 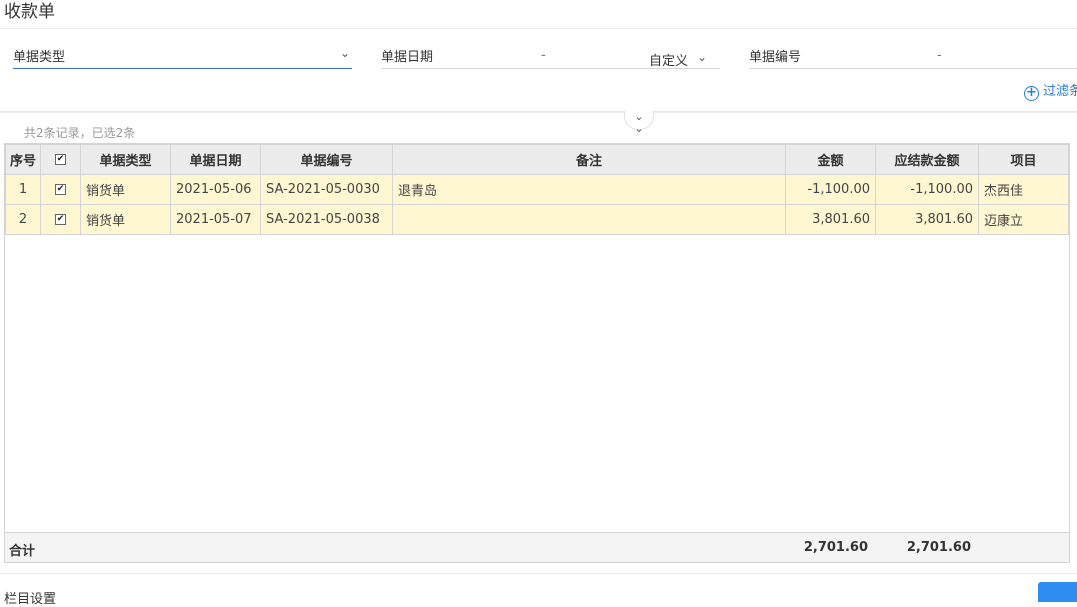 I want to click on select-all-checkbox: ✔, so click(x=60, y=159).